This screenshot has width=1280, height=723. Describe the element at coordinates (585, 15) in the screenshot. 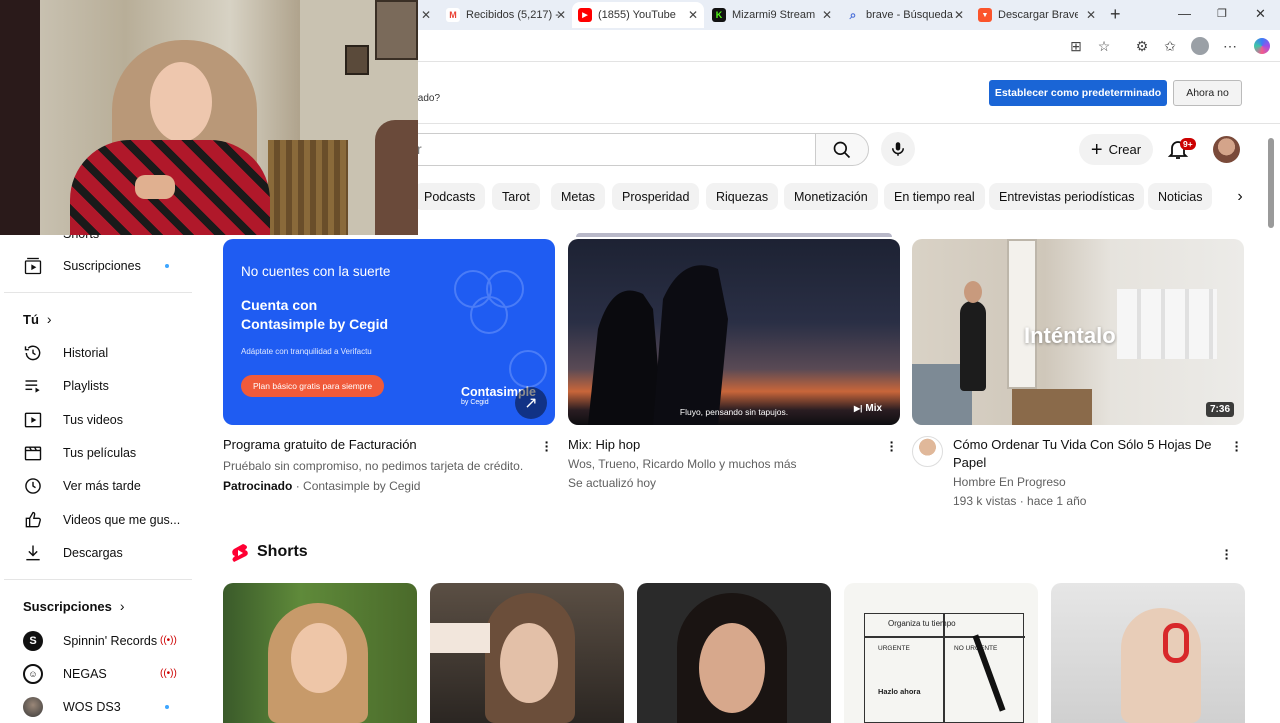

I see `youtube-icon: ▶` at that location.